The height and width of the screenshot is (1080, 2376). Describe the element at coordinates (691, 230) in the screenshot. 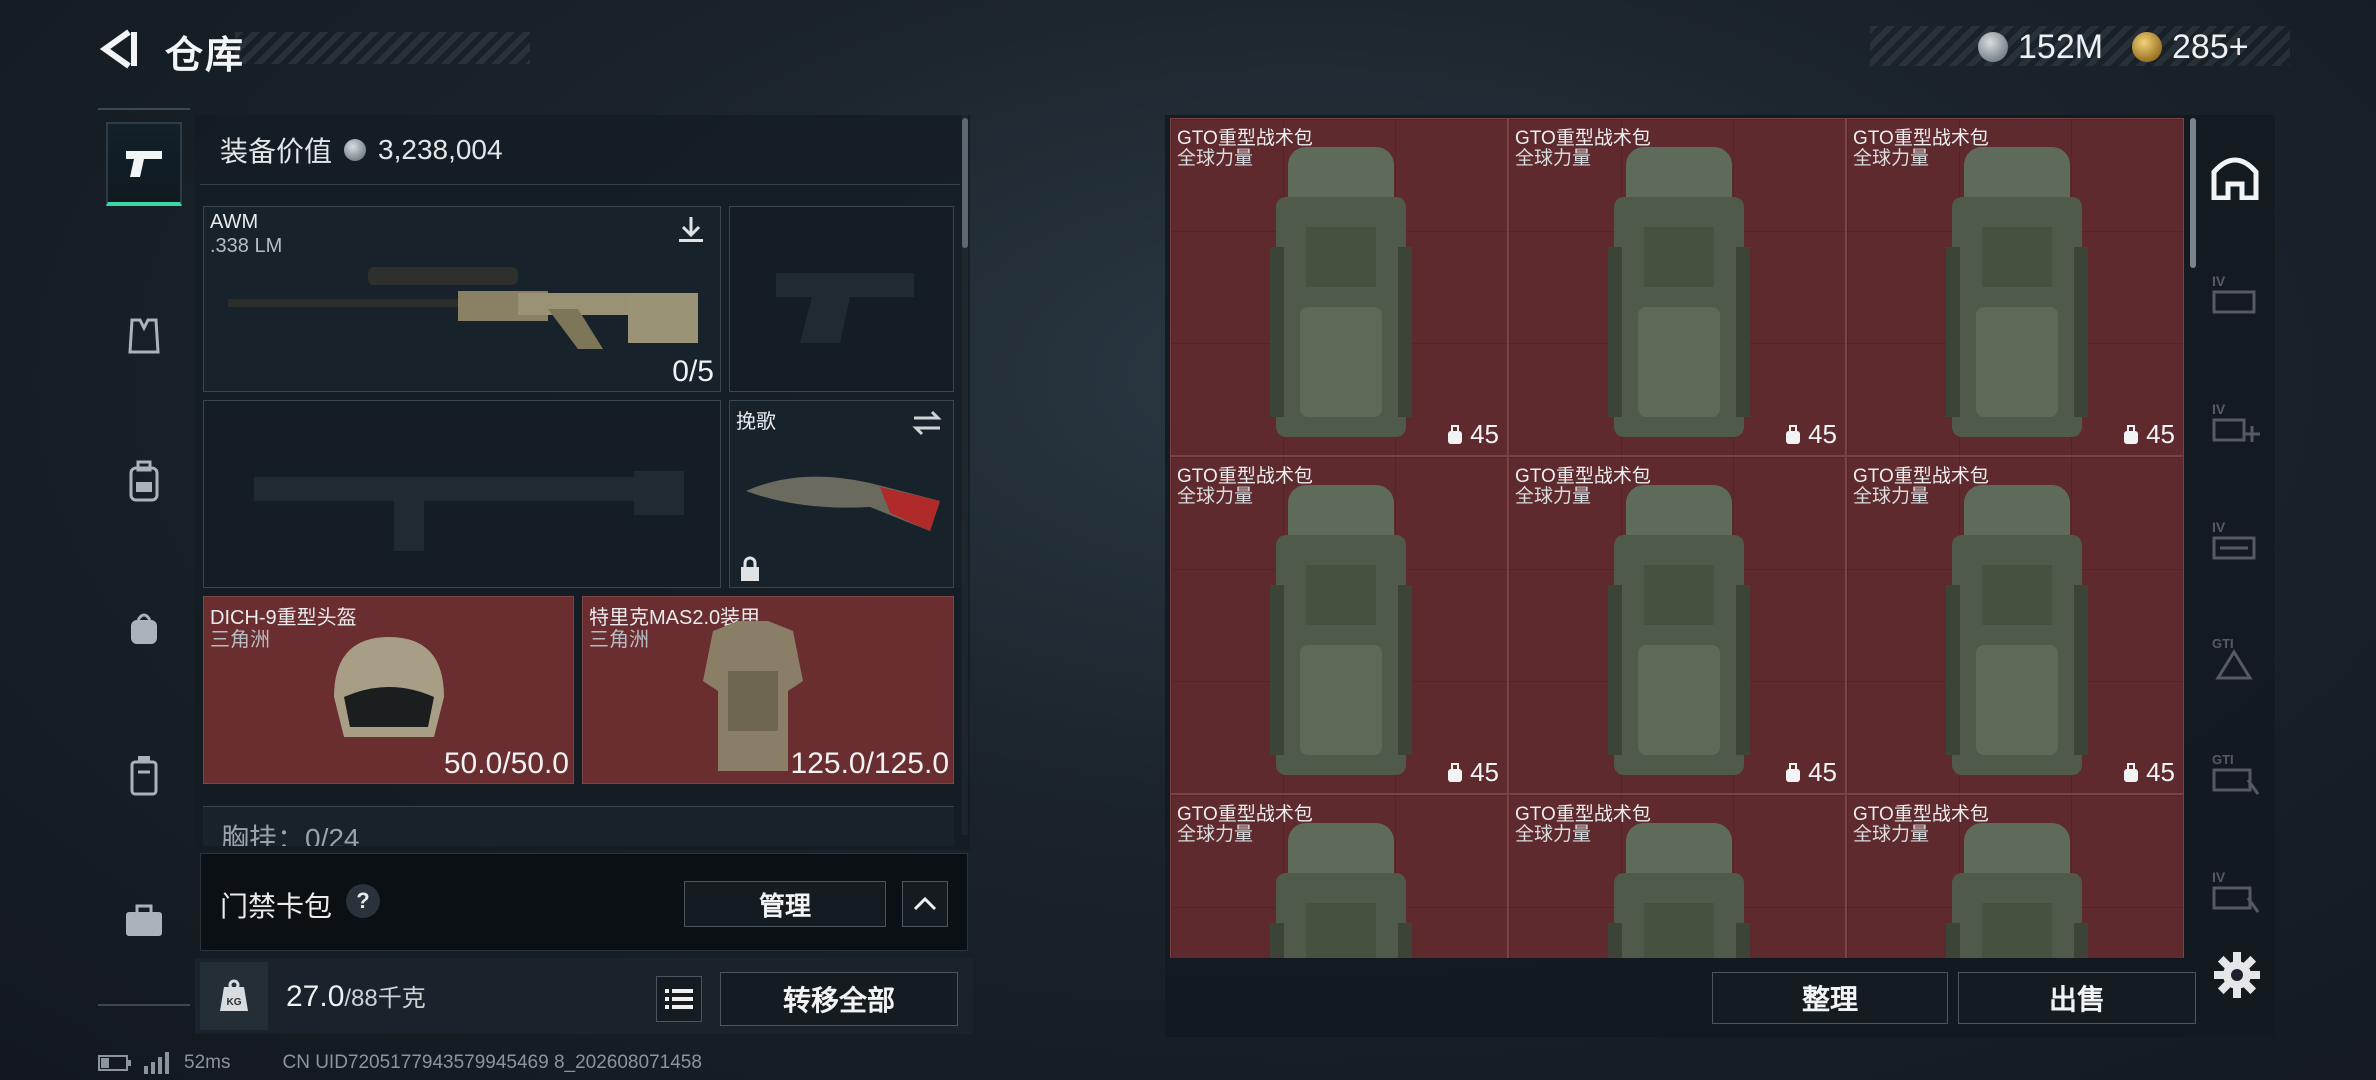

I see `download-icon` at that location.